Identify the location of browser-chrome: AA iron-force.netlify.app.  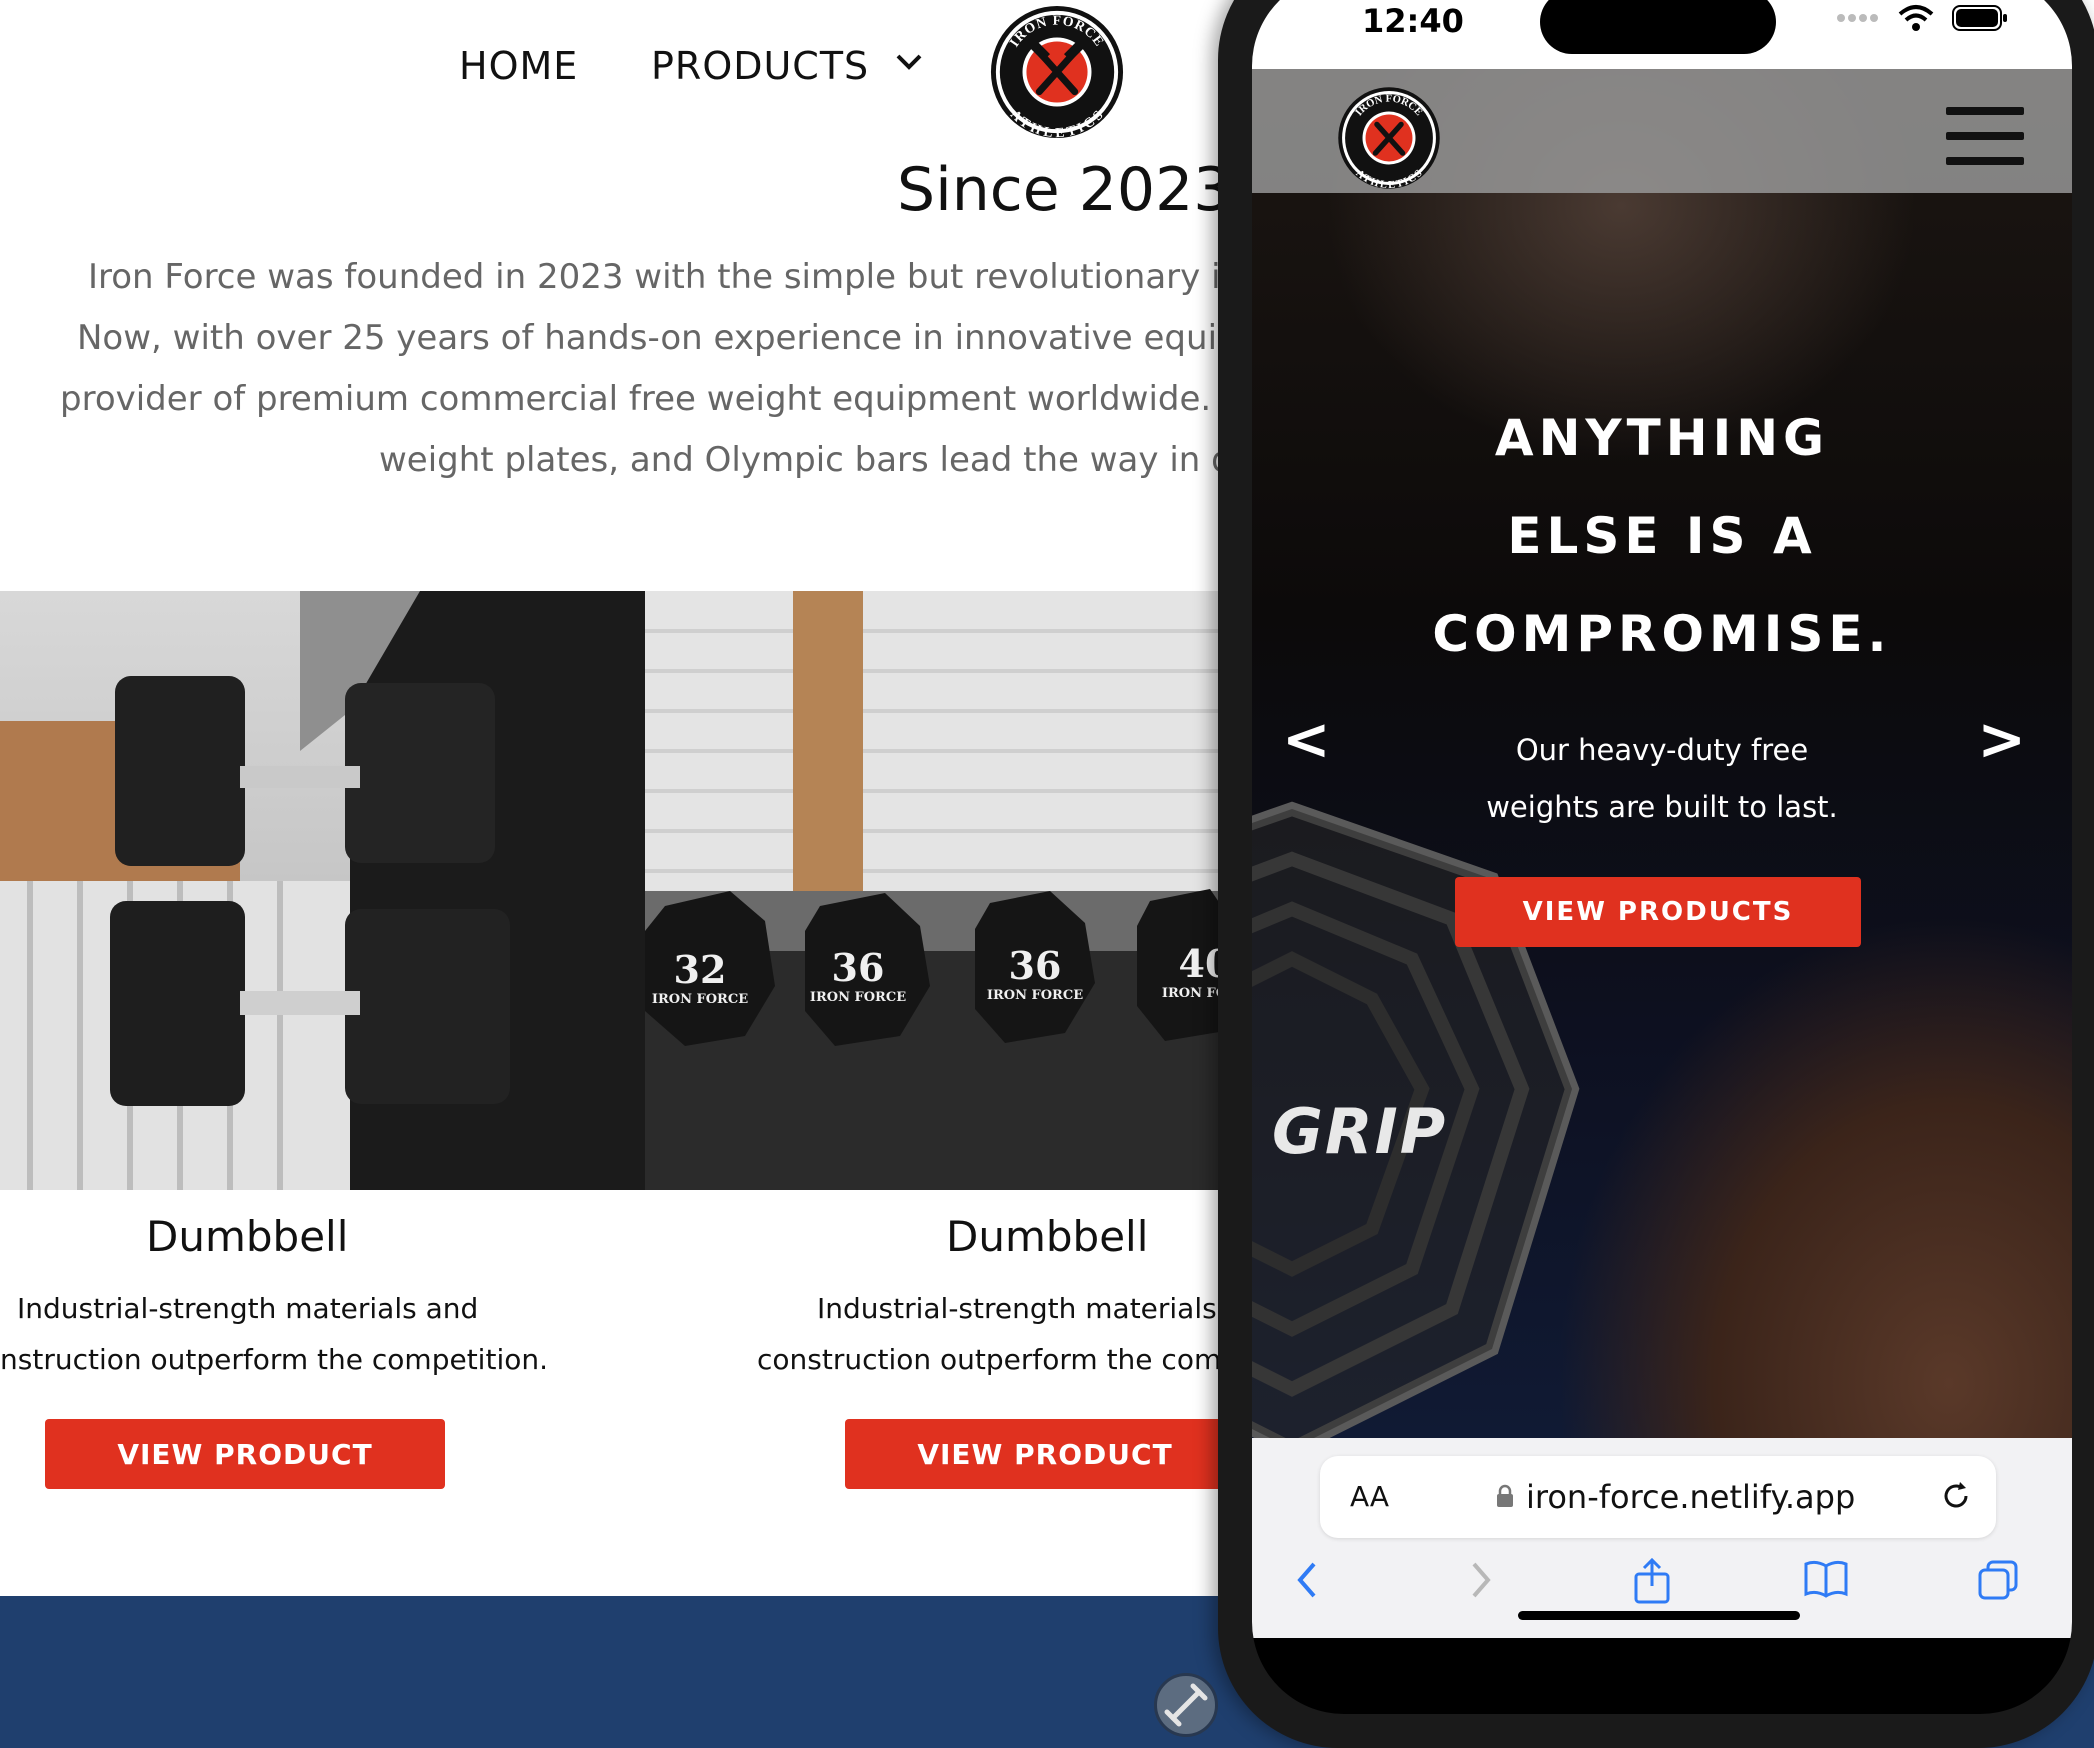
(1662, 1538).